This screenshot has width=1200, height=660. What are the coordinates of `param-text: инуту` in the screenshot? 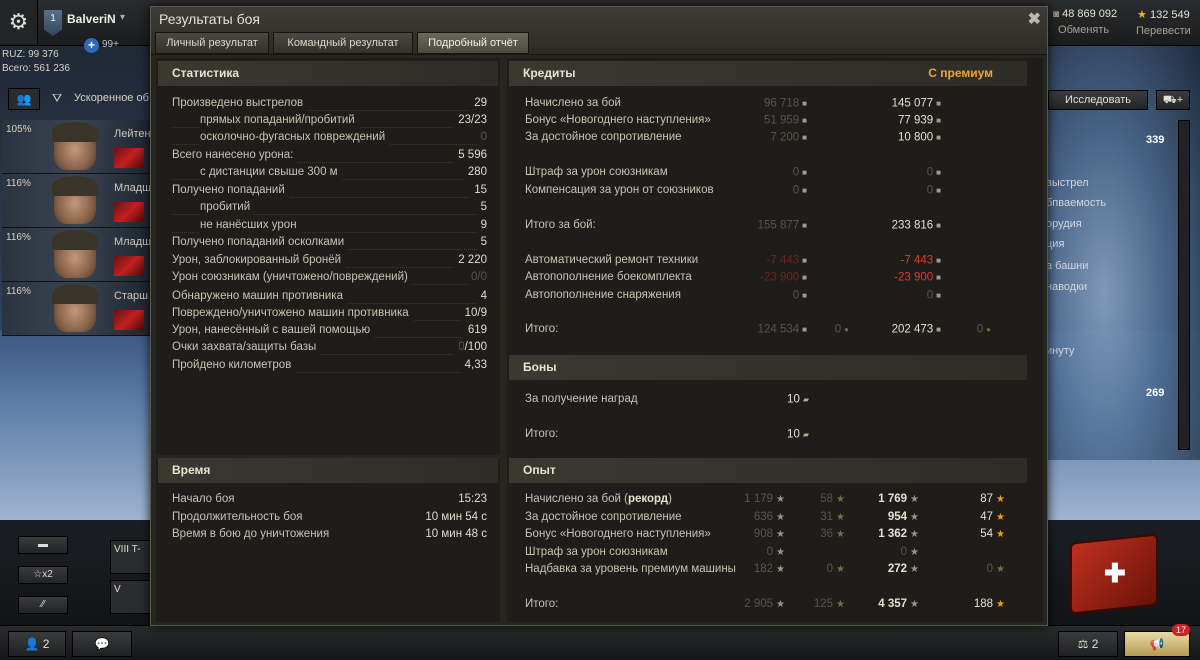 It's located at (1060, 351).